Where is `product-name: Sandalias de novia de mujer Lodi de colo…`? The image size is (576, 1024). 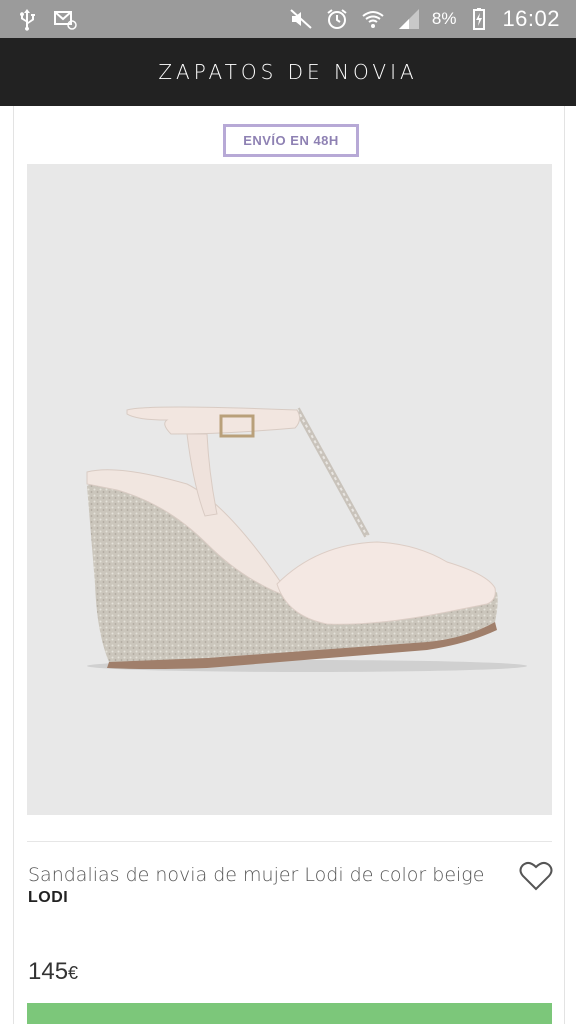 product-name: Sandalias de novia de mujer Lodi de colo… is located at coordinates (263, 875).